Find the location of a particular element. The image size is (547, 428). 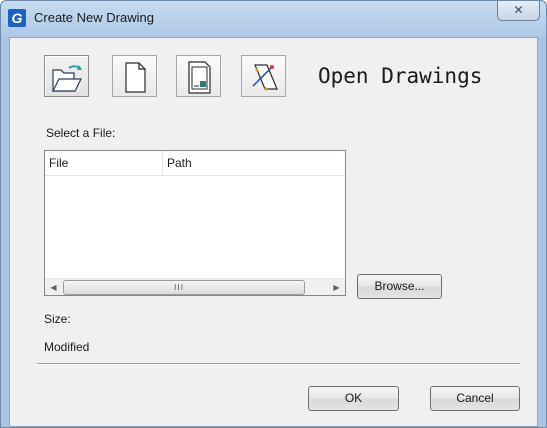

open-drawings-button is located at coordinates (66, 76).